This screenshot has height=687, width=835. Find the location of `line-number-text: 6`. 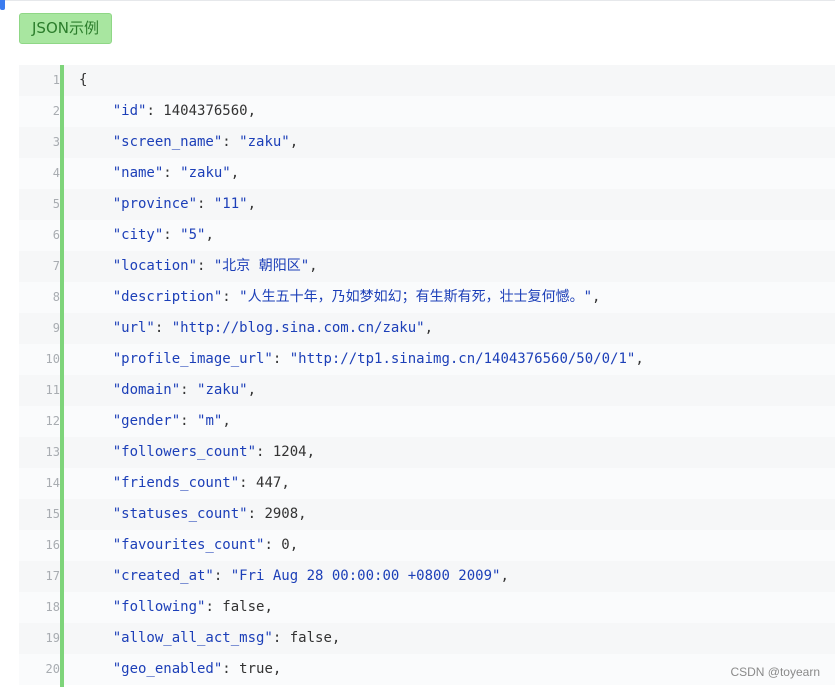

line-number-text: 6 is located at coordinates (56, 235).